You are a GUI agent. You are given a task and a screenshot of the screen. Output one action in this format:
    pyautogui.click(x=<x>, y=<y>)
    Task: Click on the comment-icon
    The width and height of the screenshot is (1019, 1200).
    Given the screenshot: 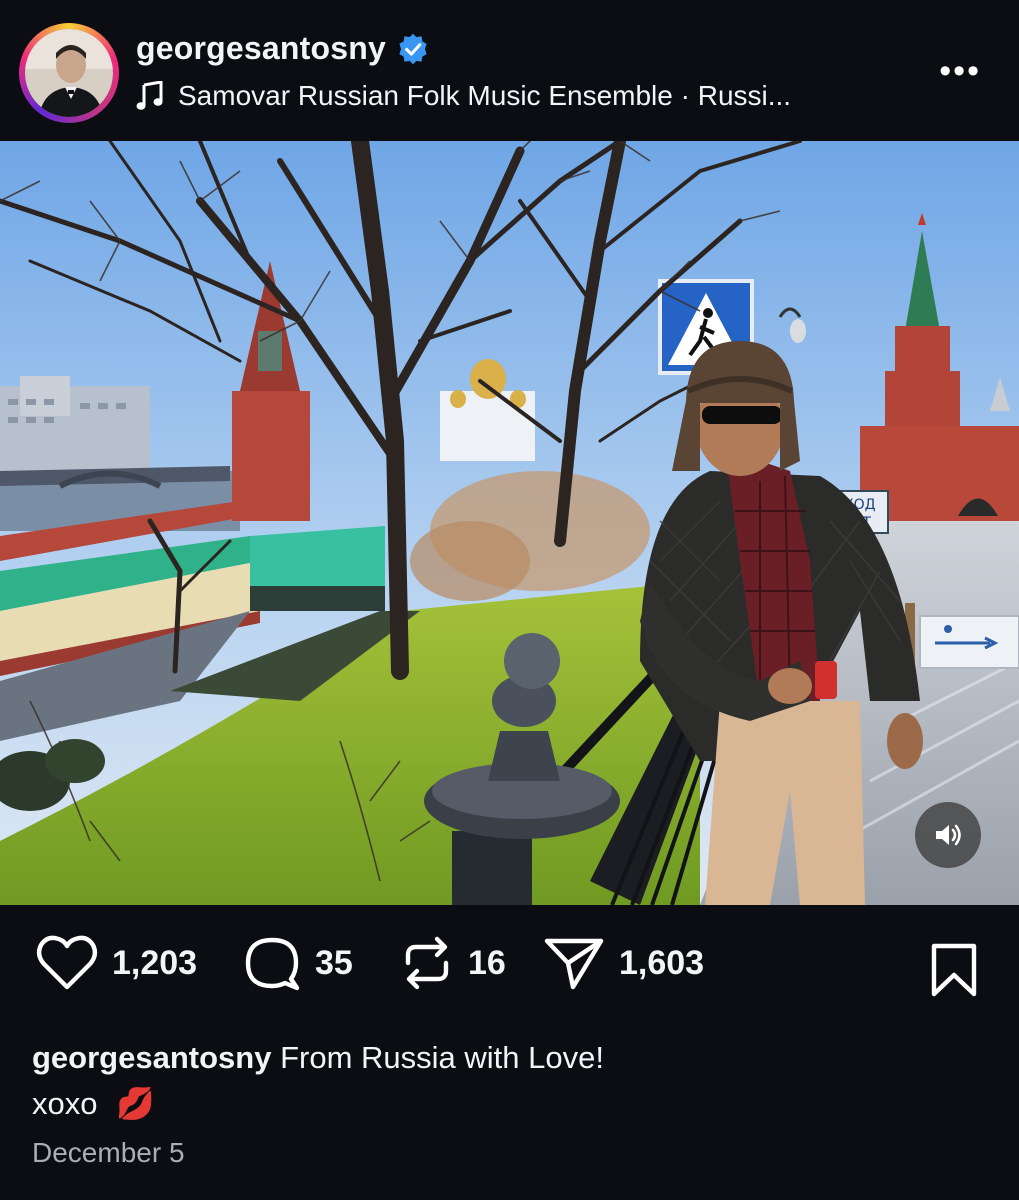 What is the action you would take?
    pyautogui.click(x=272, y=963)
    